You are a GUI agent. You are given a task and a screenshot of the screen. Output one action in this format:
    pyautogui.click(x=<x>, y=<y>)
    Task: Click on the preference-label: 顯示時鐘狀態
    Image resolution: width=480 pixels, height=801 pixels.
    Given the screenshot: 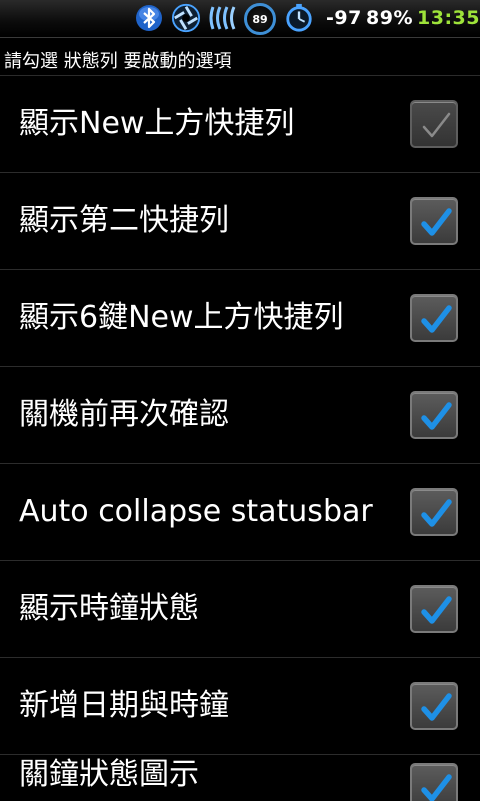 What is the action you would take?
    pyautogui.click(x=109, y=608)
    